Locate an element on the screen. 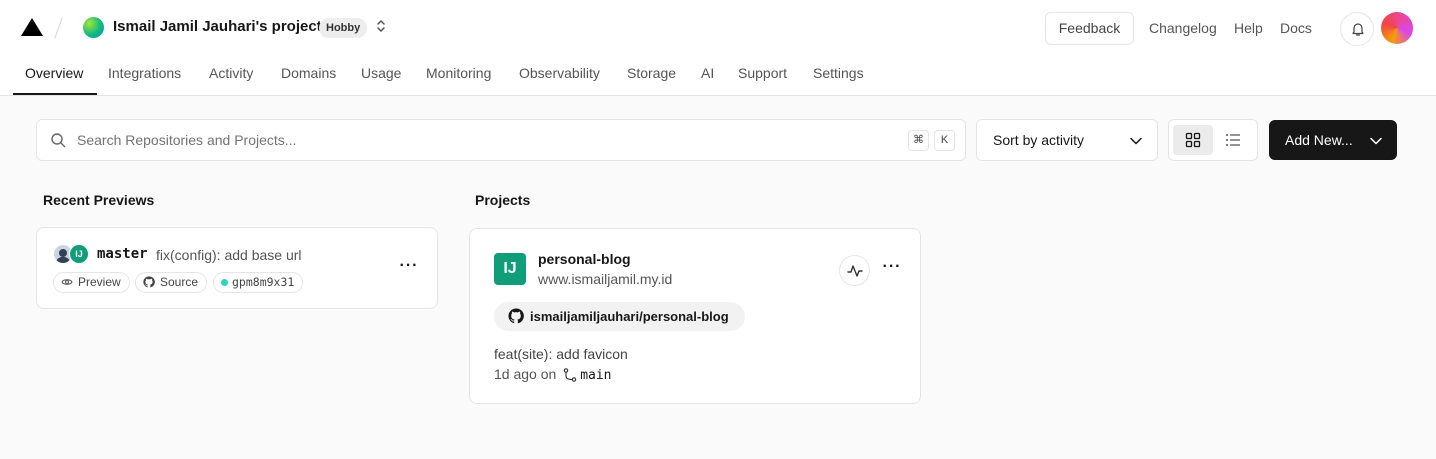 Image resolution: width=1436 pixels, height=459 pixels. help-link: Help is located at coordinates (1248, 28).